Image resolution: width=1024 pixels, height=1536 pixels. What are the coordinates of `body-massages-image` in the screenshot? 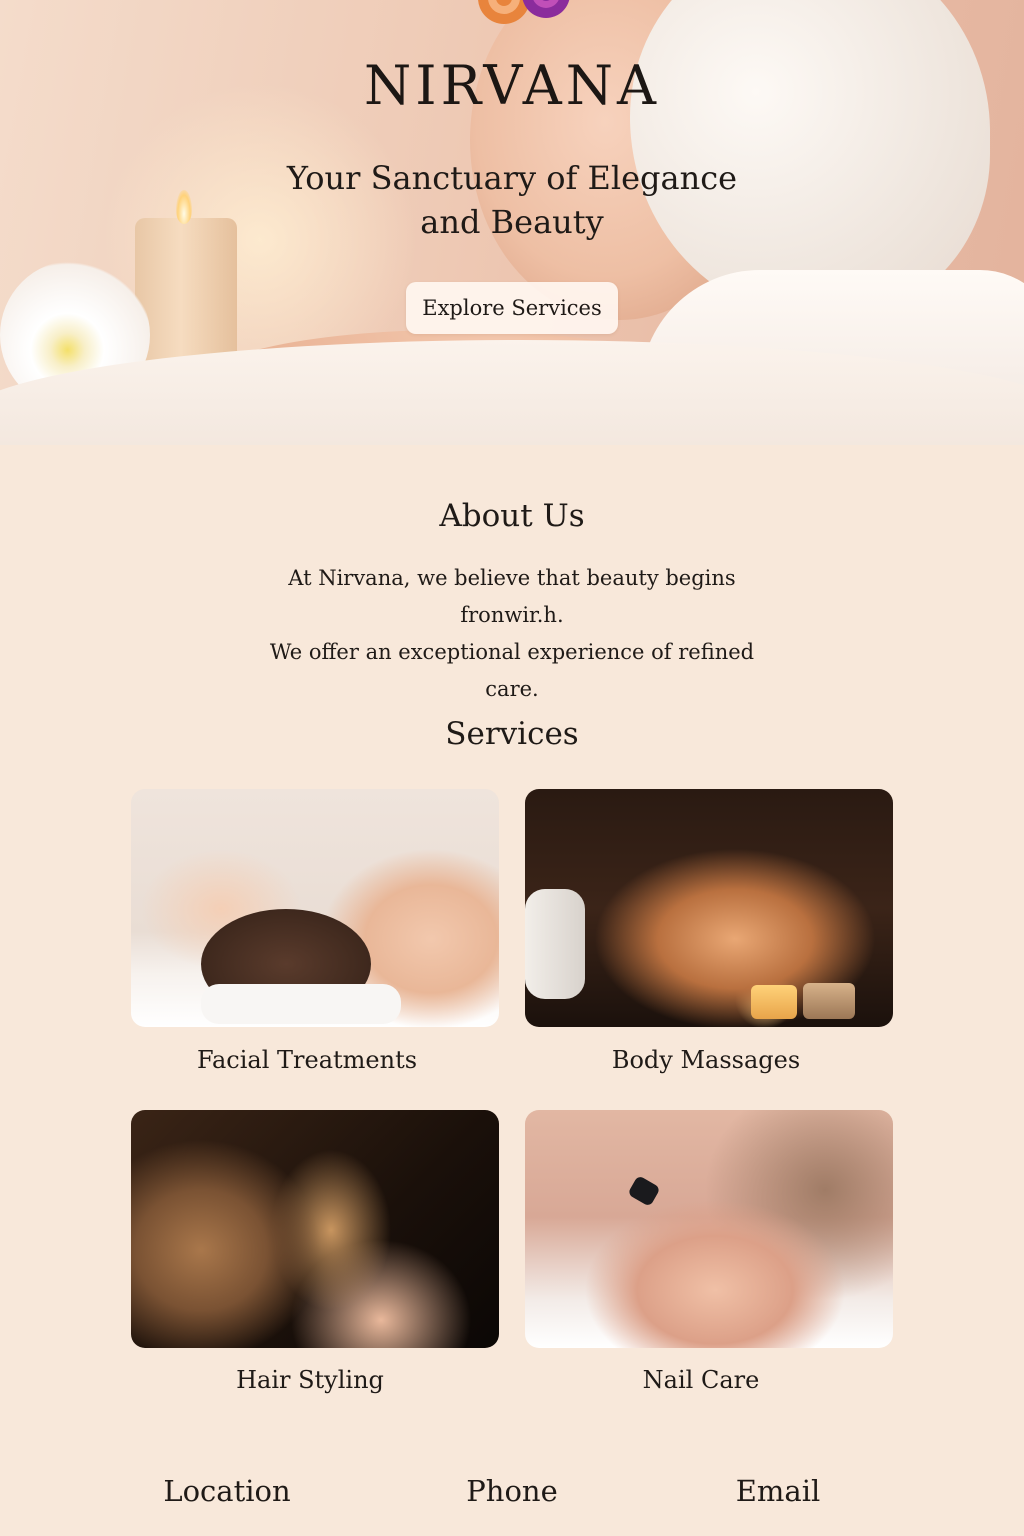 It's located at (709, 908).